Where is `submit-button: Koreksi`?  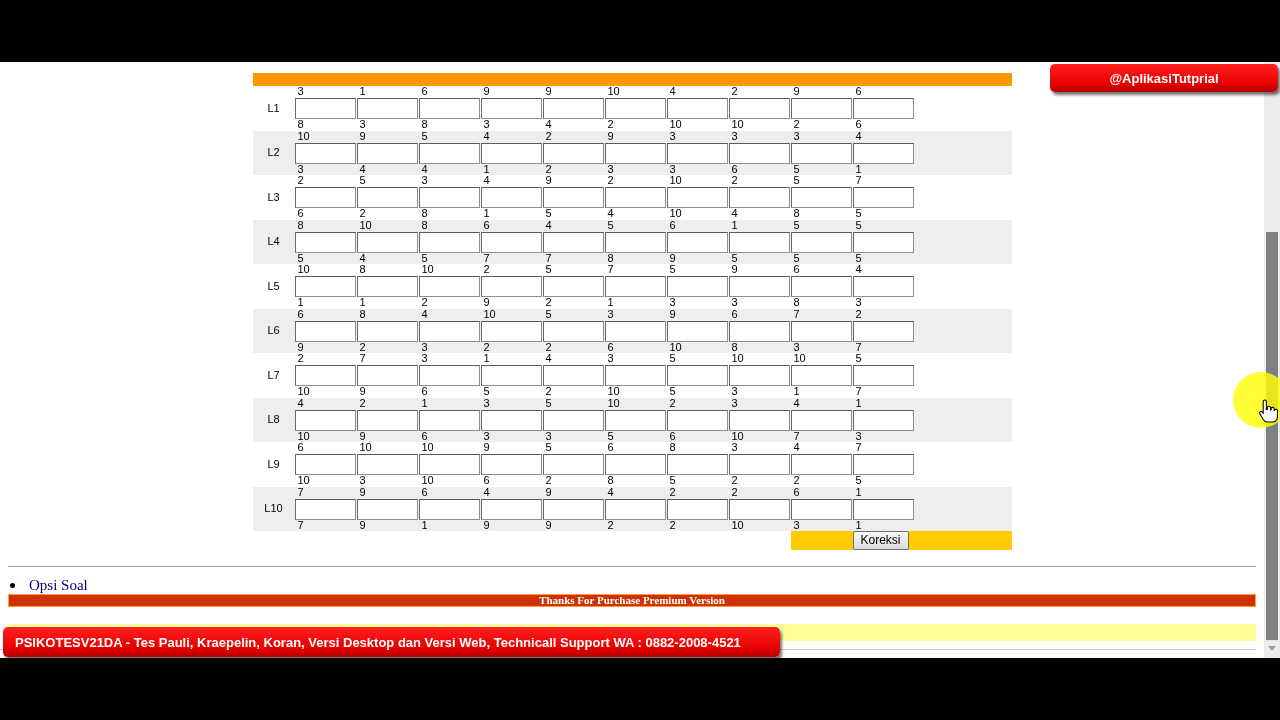 submit-button: Koreksi is located at coordinates (880, 540).